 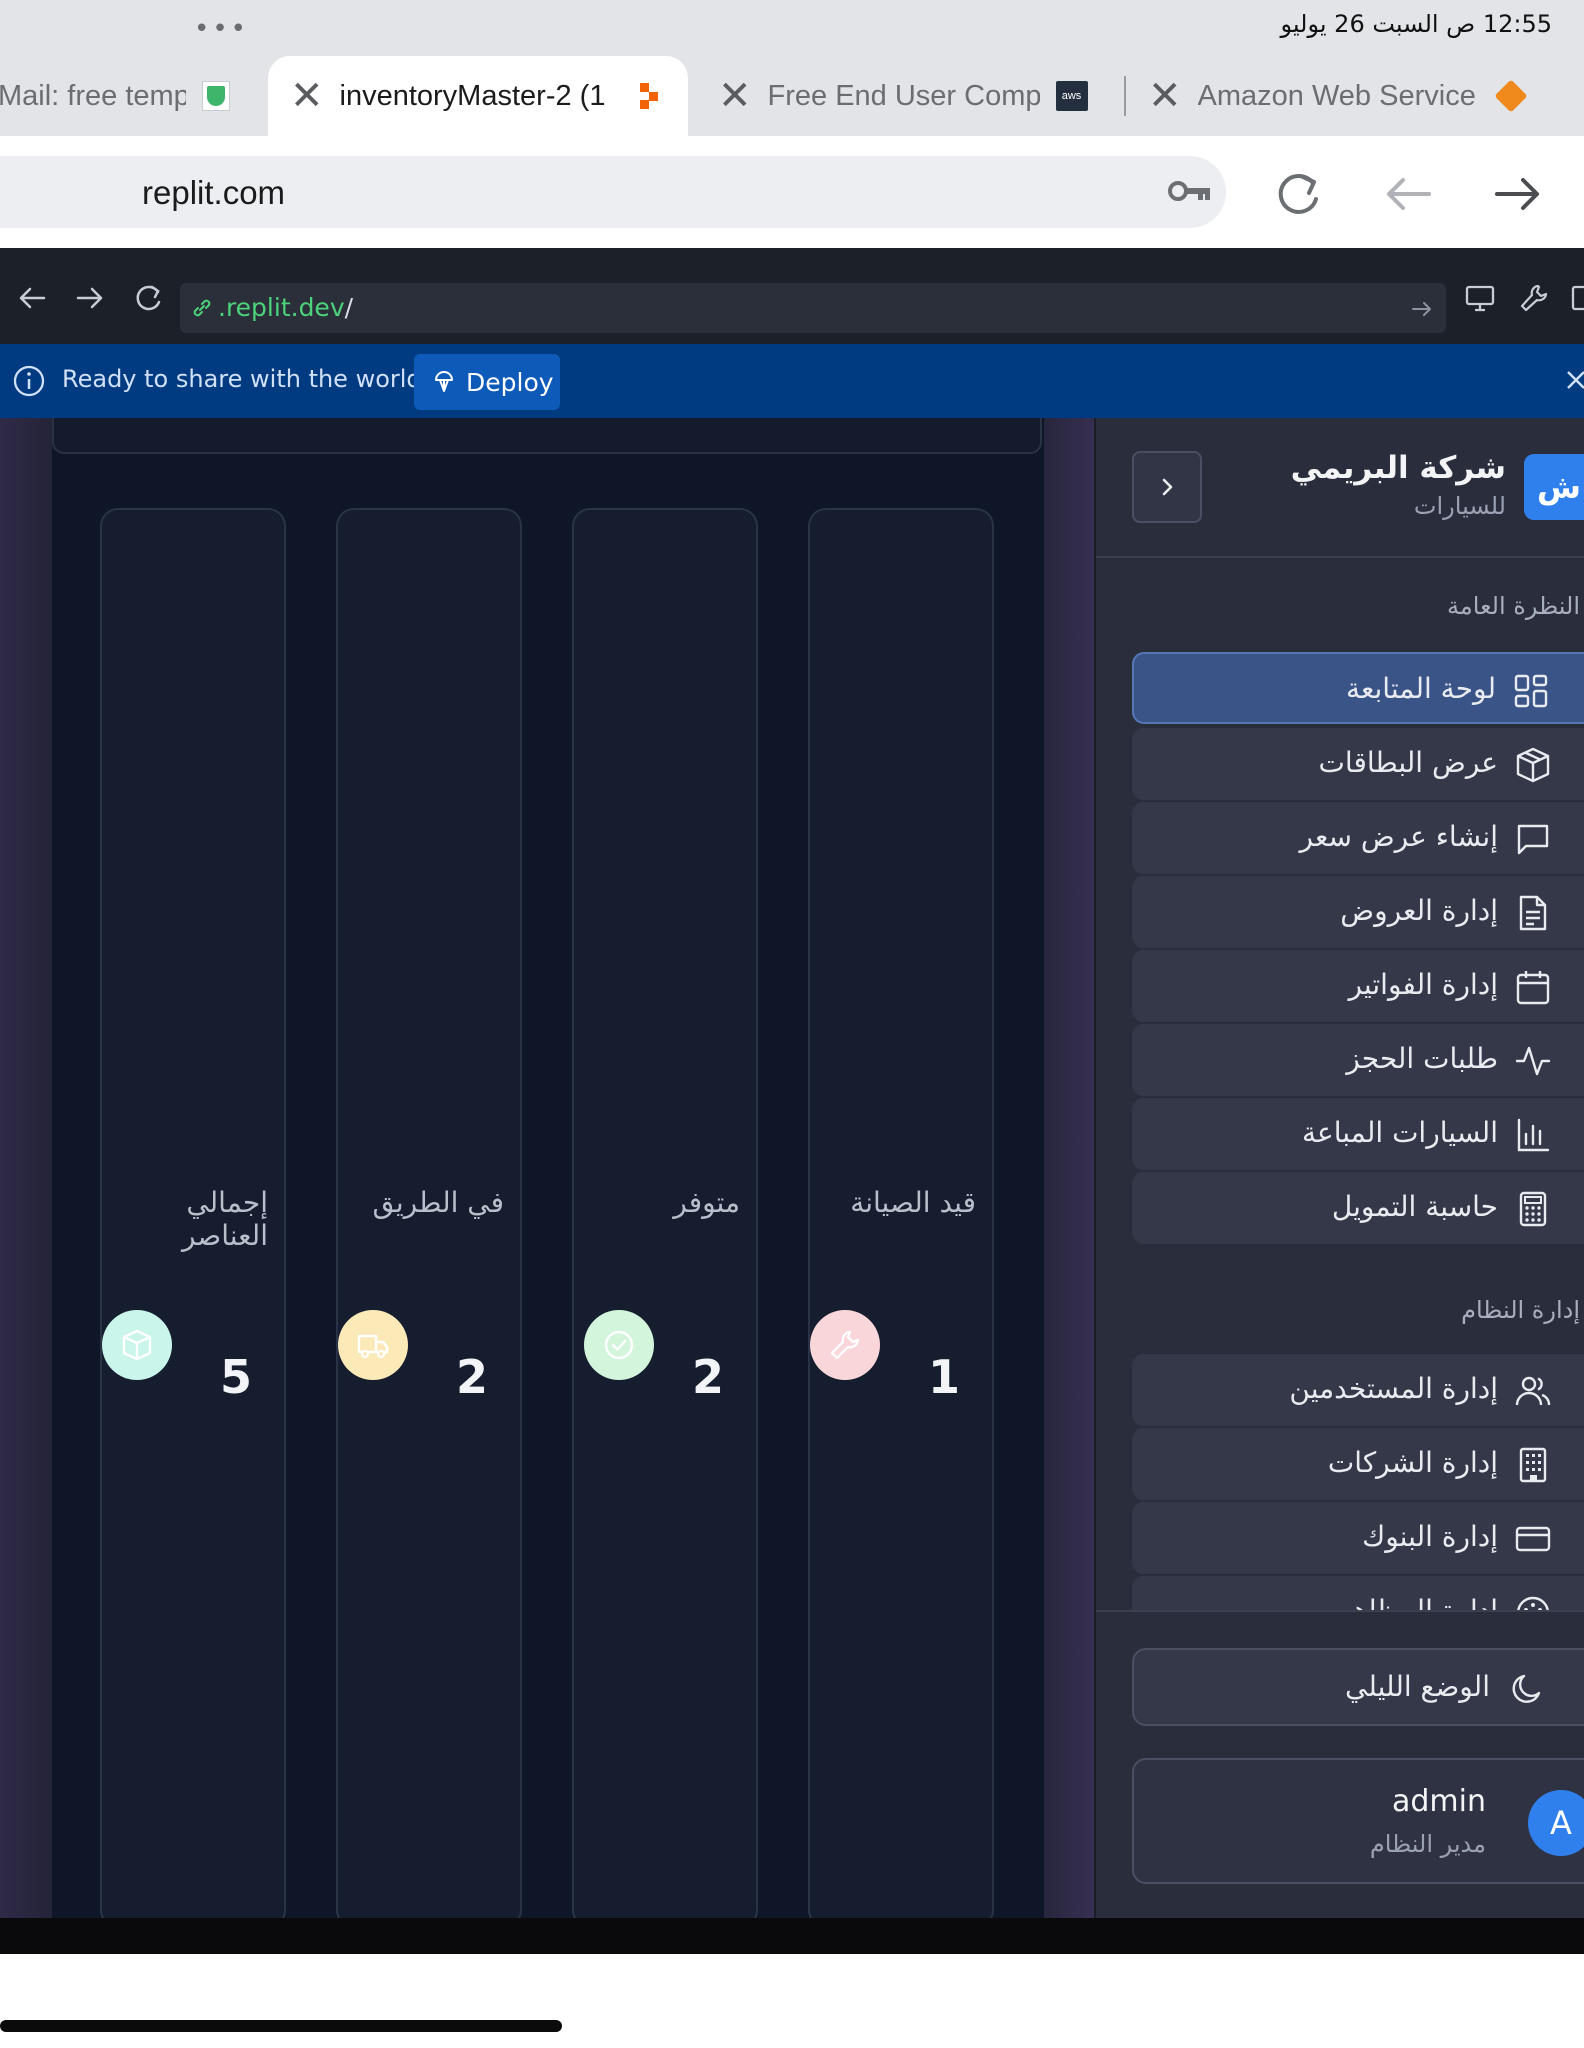 I want to click on section-title-overview: النظرة العامة, so click(x=1513, y=606).